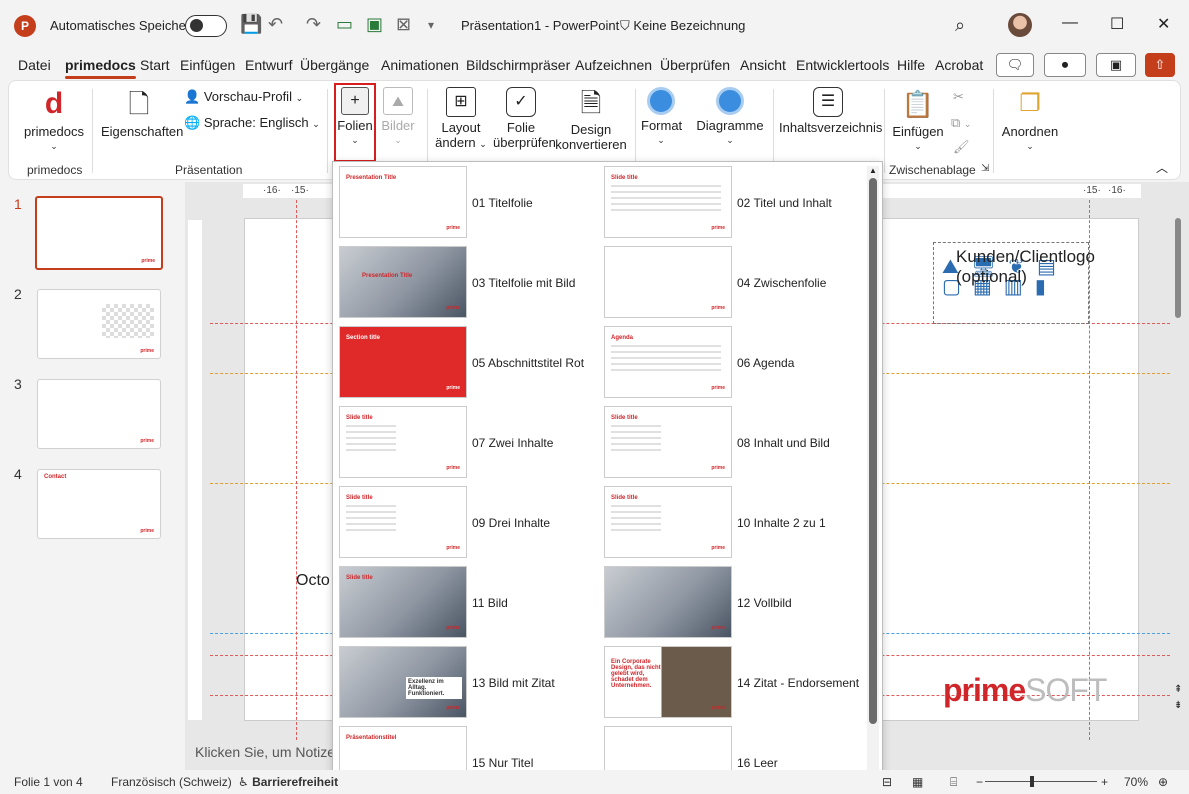 This screenshot has height=794, width=1189. Describe the element at coordinates (313, 24) in the screenshot. I see `redo-icon: ↷` at that location.